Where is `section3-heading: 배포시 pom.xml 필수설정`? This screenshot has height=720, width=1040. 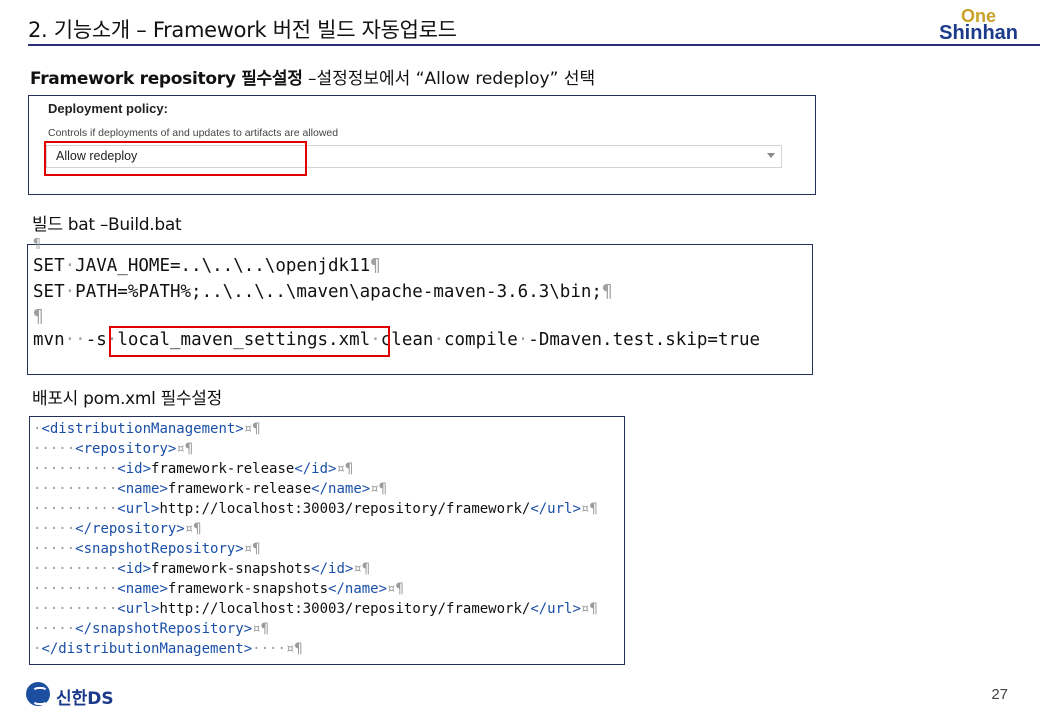 section3-heading: 배포시 pom.xml 필수설정 is located at coordinates (127, 396).